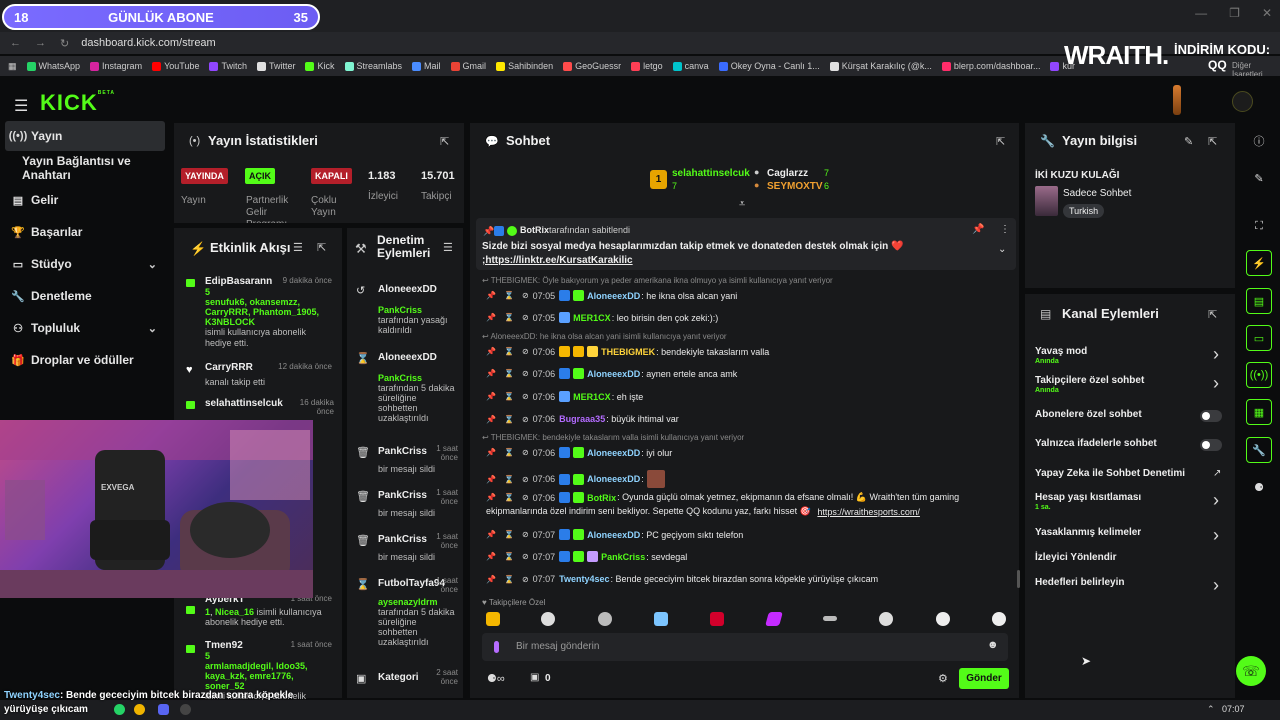 This screenshot has width=1280, height=720. Describe the element at coordinates (148, 43) in the screenshot. I see `url-field: dashboard.kick.com/stream` at that location.